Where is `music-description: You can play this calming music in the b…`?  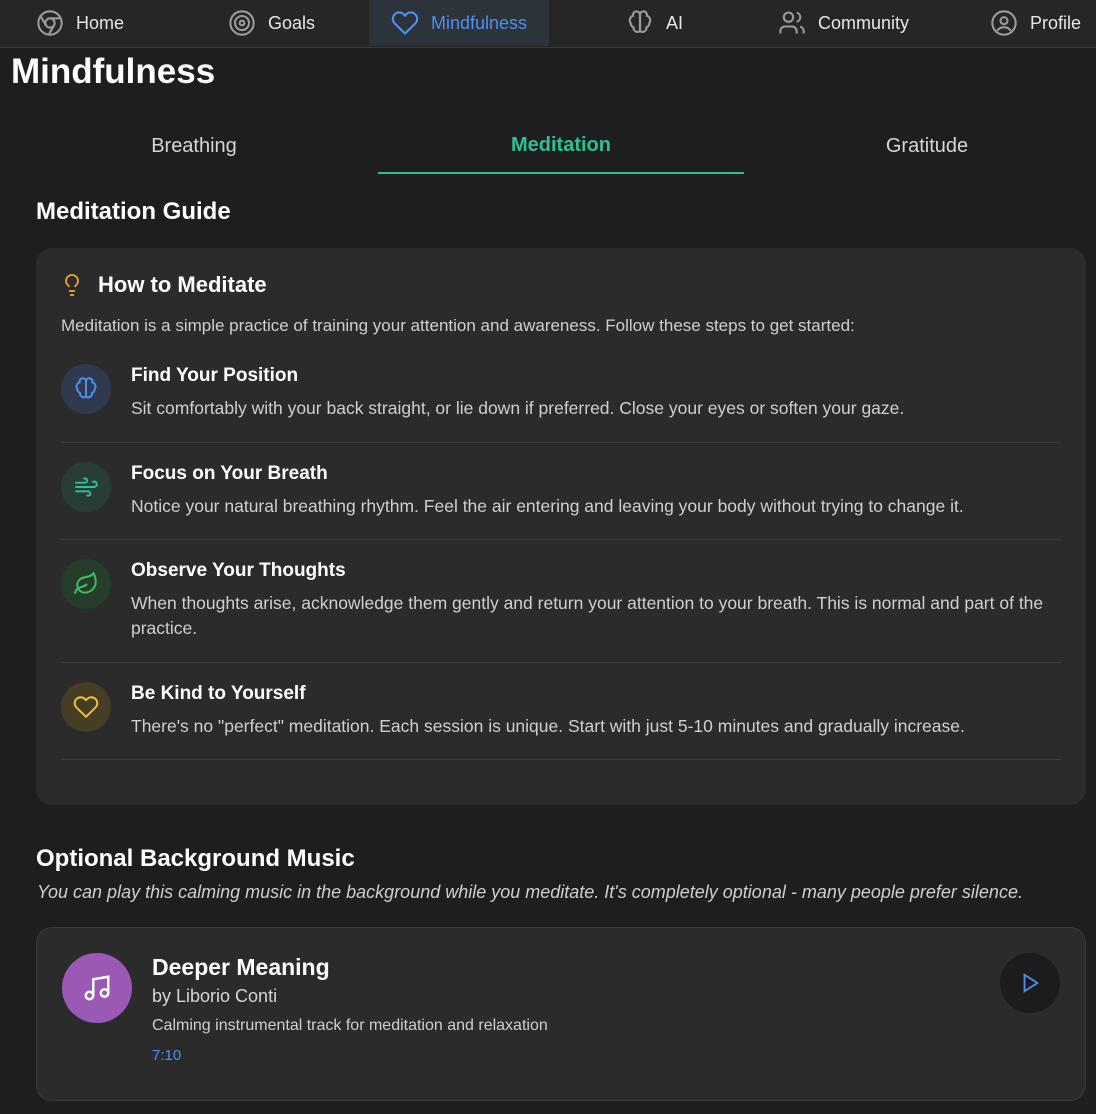 music-description: You can play this calming music in the b… is located at coordinates (530, 892).